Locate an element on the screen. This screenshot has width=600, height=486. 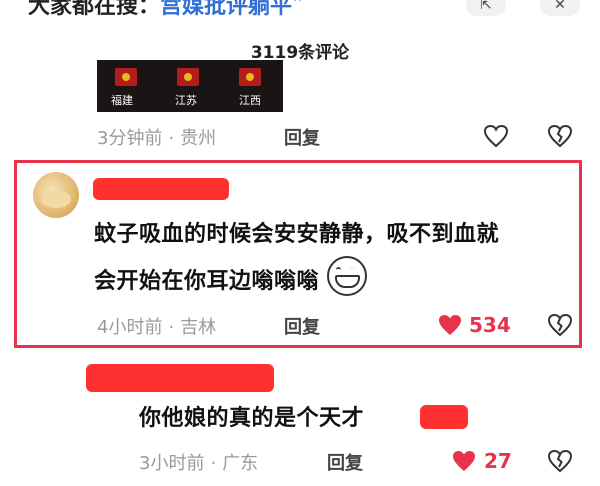
comment-time: 3分钟前 is located at coordinates (130, 138).